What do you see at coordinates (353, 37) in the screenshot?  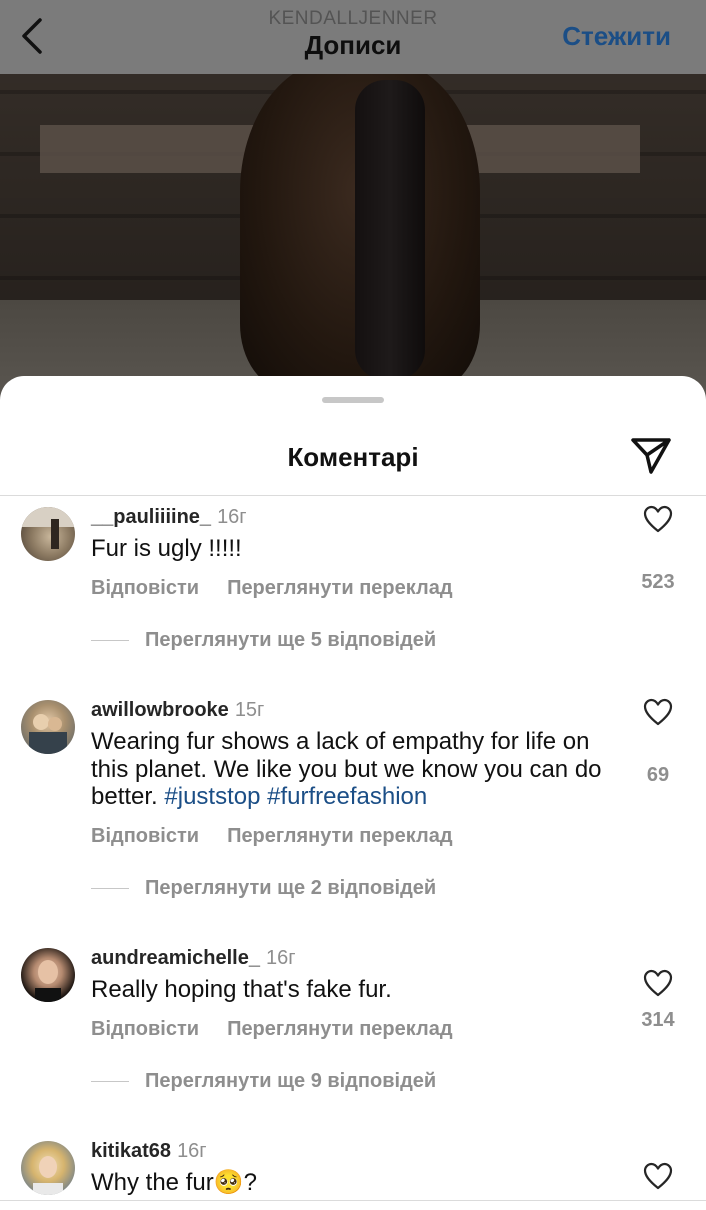 I see `top-nav-bar: KENDALLJENNER Дописи Стежити` at bounding box center [353, 37].